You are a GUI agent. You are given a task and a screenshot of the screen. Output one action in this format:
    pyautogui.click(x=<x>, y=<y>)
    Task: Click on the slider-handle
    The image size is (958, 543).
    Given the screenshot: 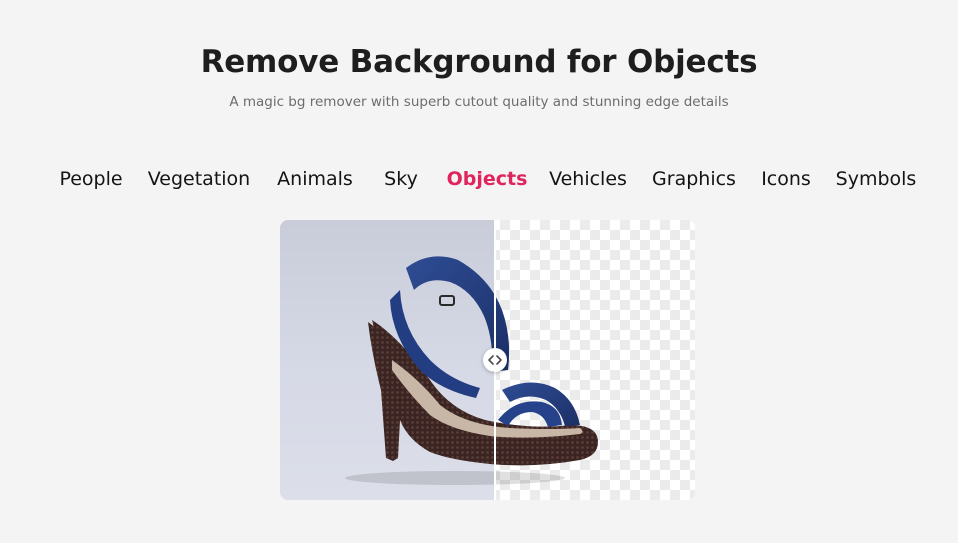 What is the action you would take?
    pyautogui.click(x=495, y=360)
    